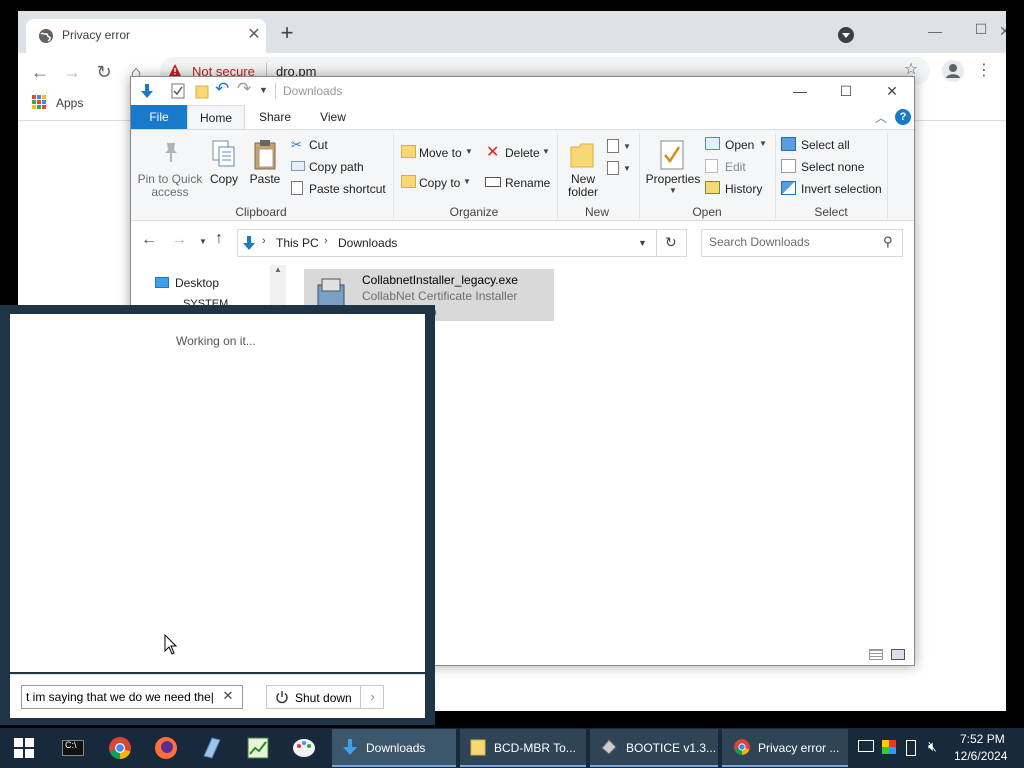 The width and height of the screenshot is (1024, 768). I want to click on nav-desktop-label: Desktop, so click(197, 283).